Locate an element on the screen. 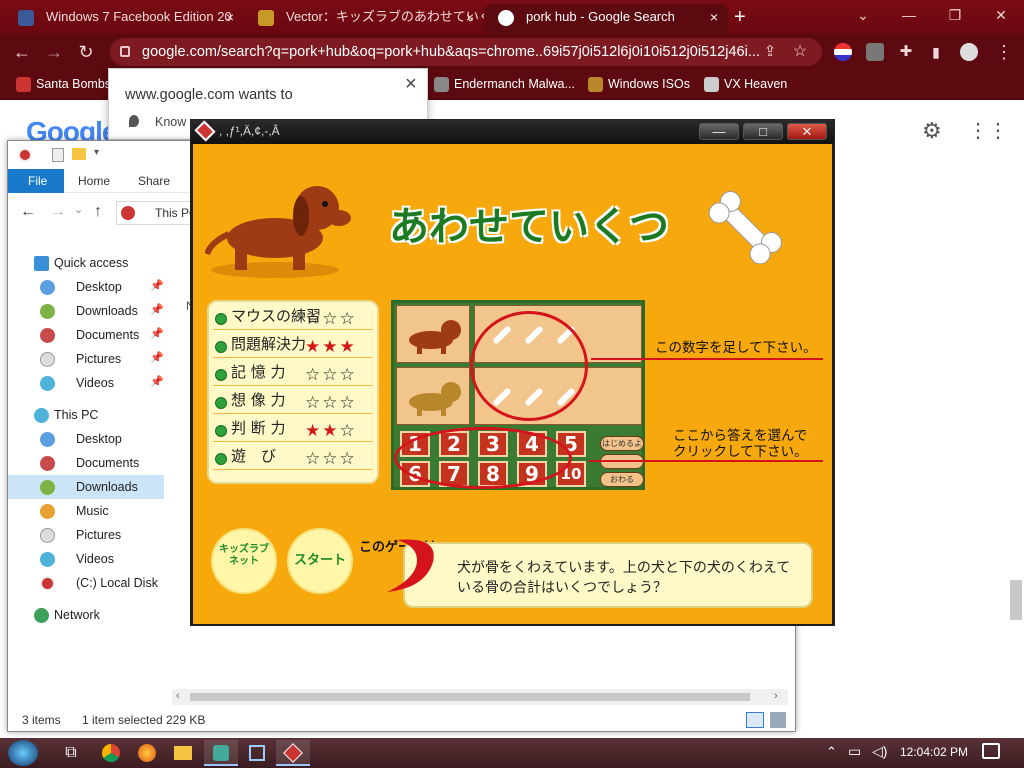 Image resolution: width=1024 pixels, height=768 pixels. nav-quick-videos: Videos 📌 is located at coordinates (86, 383).